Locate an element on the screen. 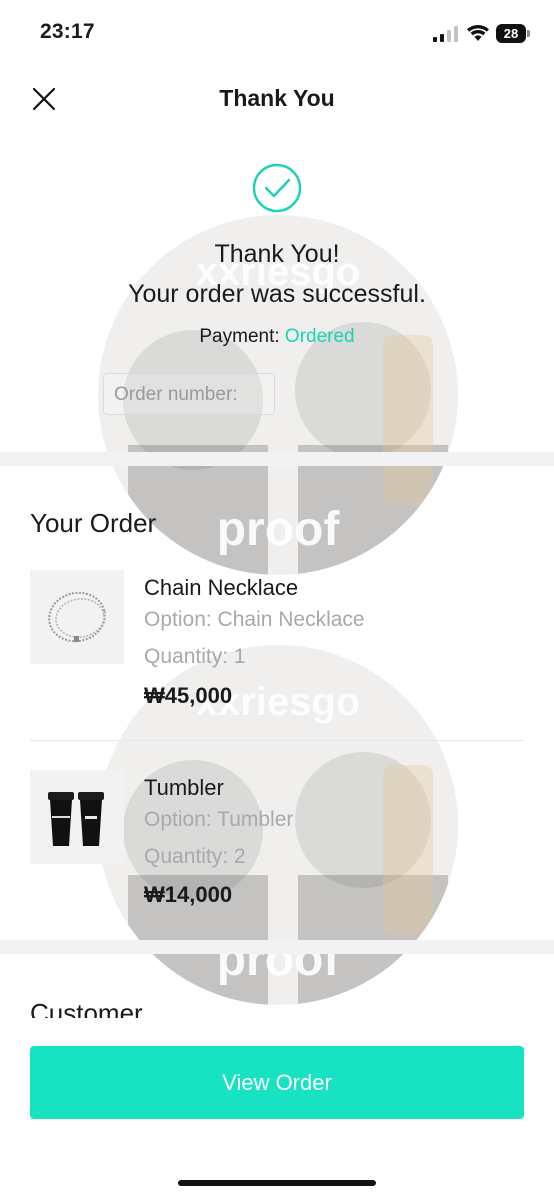  battery-icon: 28 is located at coordinates (513, 33).